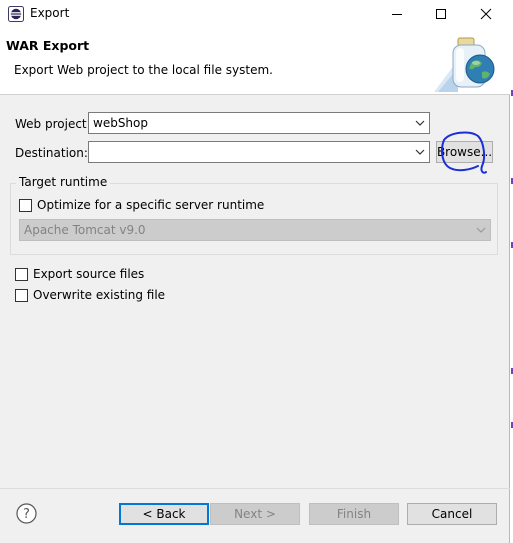  What do you see at coordinates (452, 514) in the screenshot?
I see `cancel-button: Cancel` at bounding box center [452, 514].